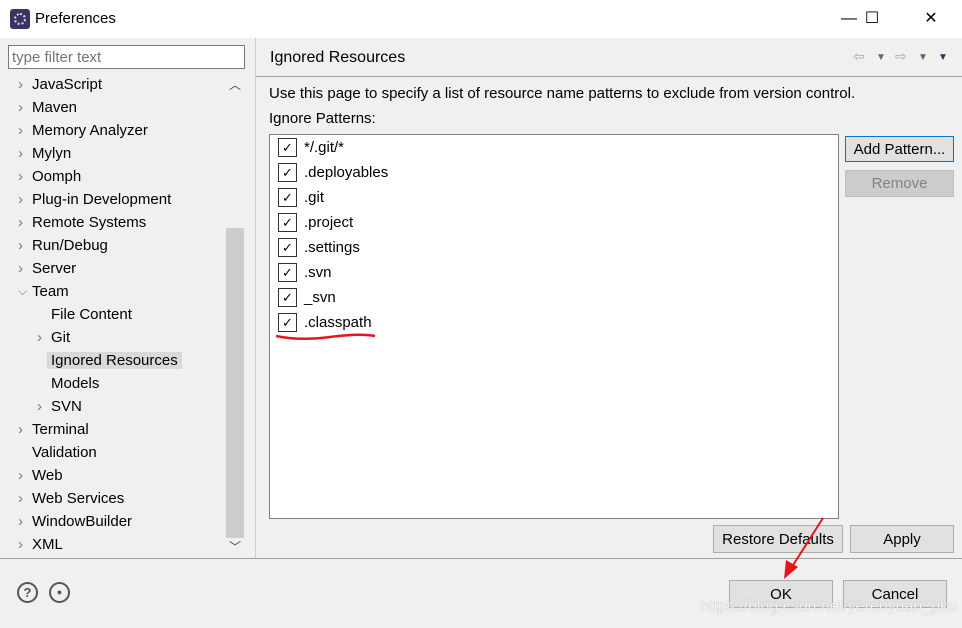 This screenshot has height=628, width=962. Describe the element at coordinates (82, 222) in the screenshot. I see `tree-item: › Remote Systems` at that location.